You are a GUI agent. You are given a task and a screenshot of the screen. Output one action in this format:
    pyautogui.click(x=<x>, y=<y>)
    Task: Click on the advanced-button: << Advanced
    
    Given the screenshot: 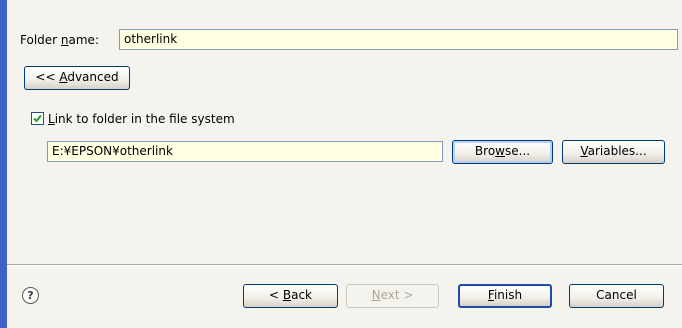 What is the action you would take?
    pyautogui.click(x=77, y=78)
    